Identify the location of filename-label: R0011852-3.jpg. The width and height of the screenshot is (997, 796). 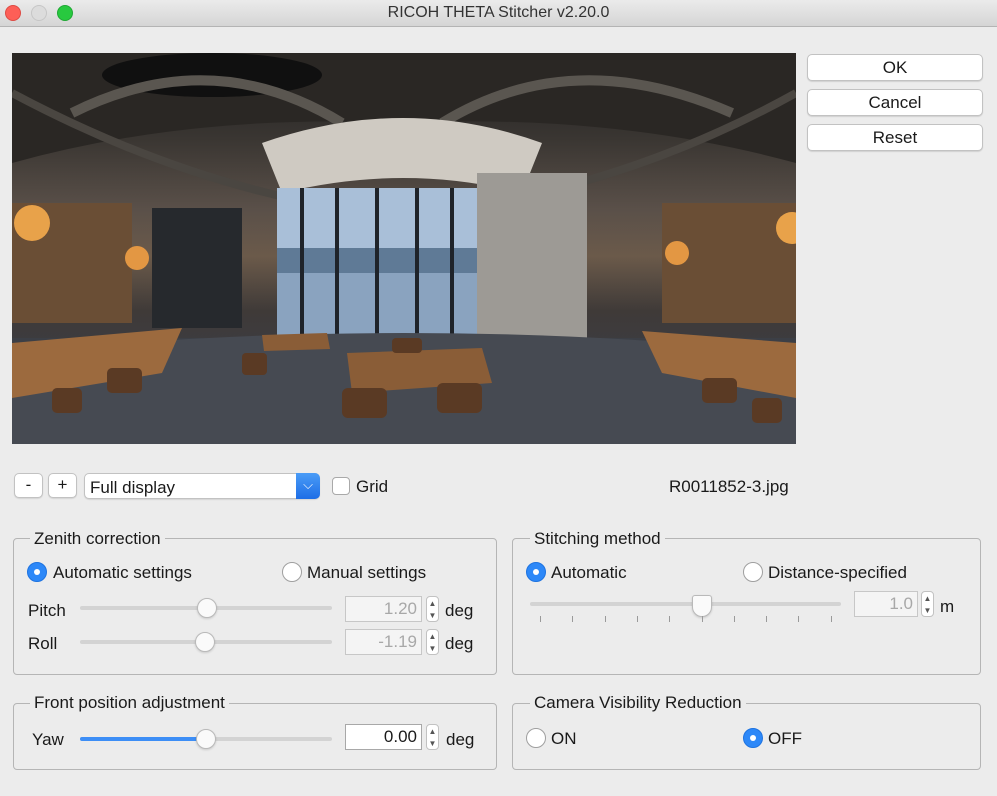
(729, 486).